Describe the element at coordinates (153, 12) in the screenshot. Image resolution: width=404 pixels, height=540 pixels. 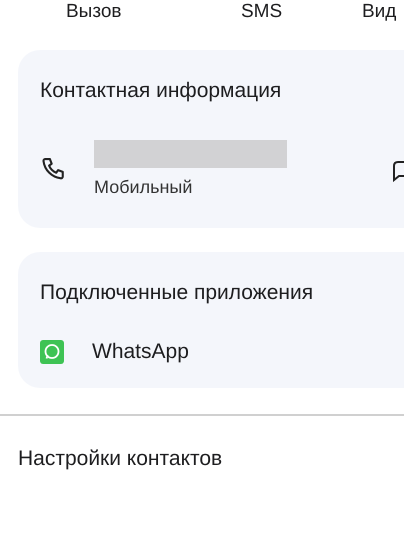
I see `action-label: Вызов` at that location.